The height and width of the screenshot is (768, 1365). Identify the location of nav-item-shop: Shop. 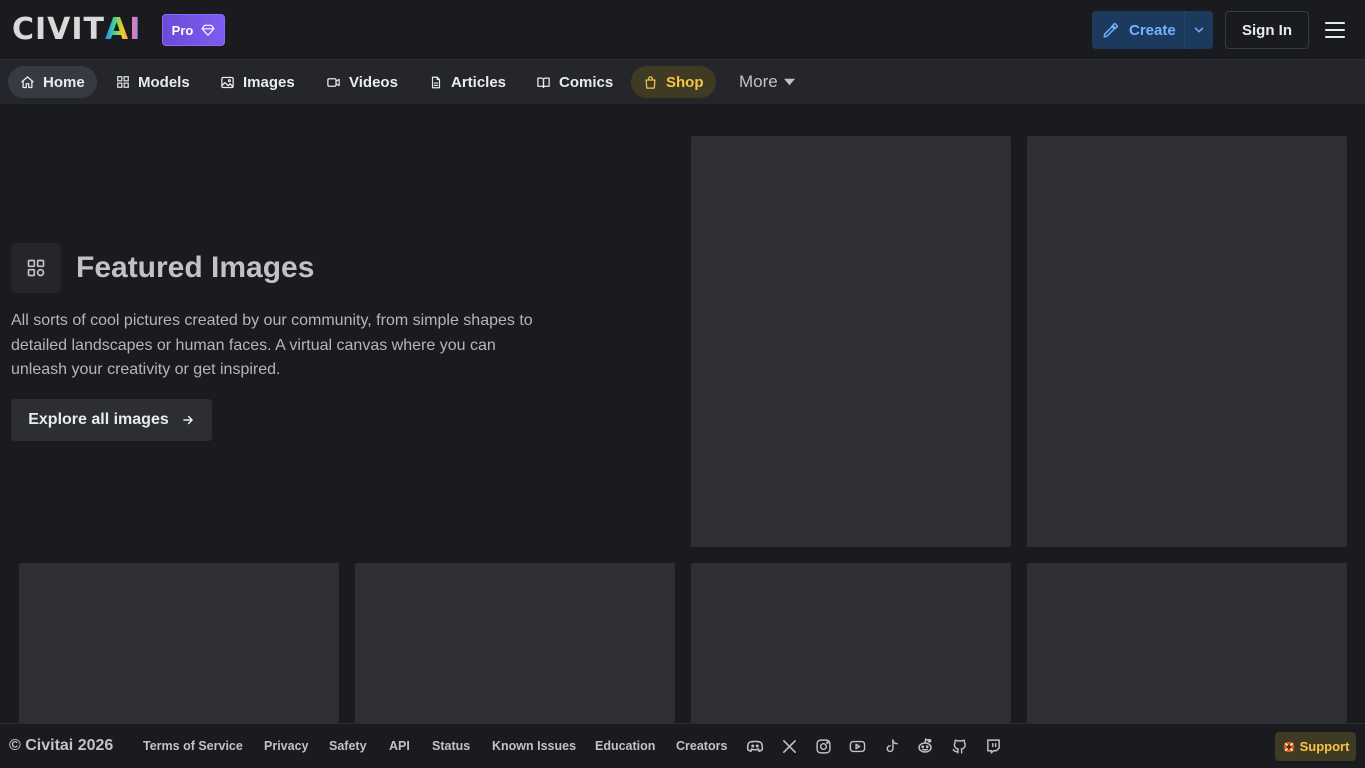
(673, 82).